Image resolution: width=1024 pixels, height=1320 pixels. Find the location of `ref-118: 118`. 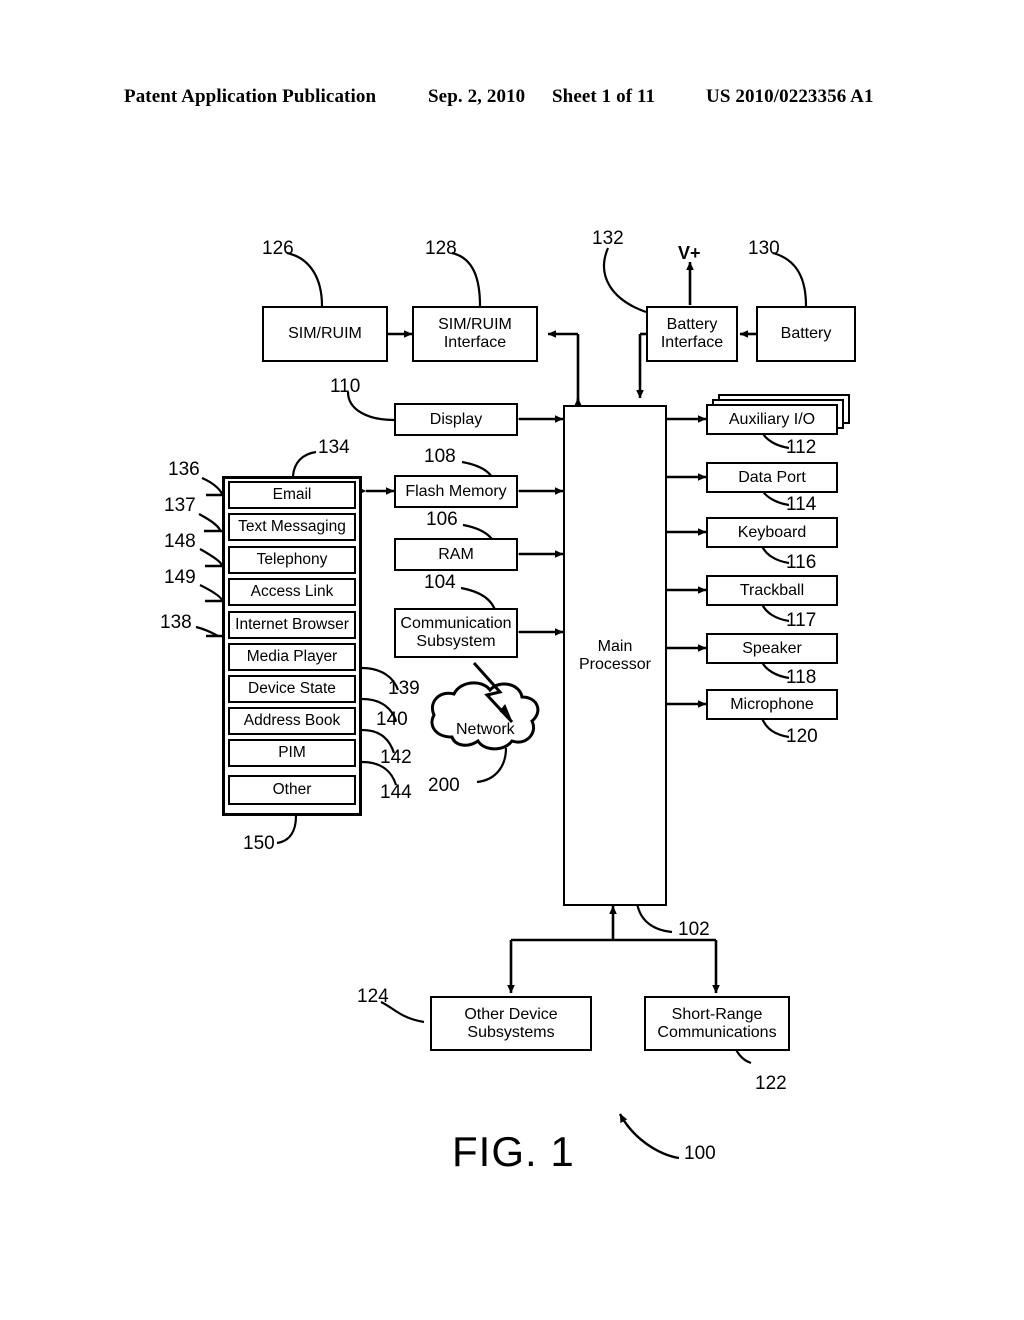

ref-118: 118 is located at coordinates (801, 677).